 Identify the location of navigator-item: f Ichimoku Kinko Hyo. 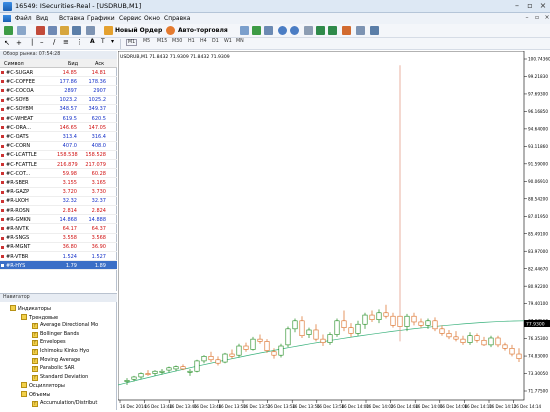
(60, 352).